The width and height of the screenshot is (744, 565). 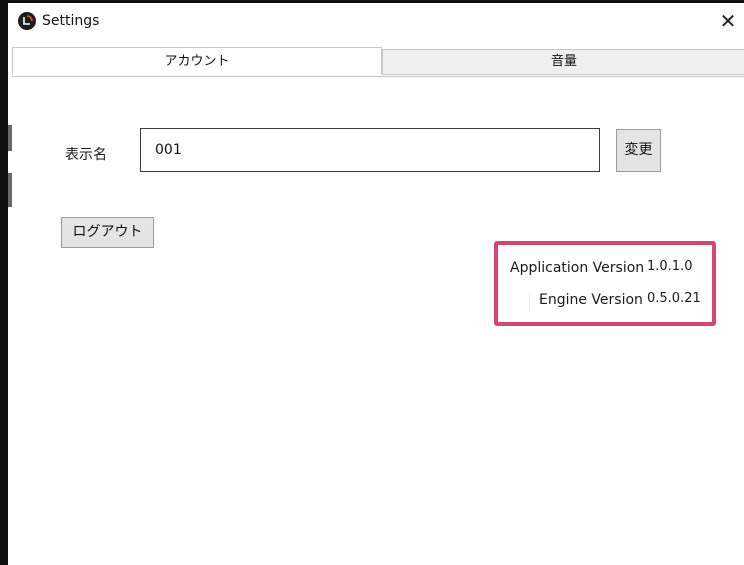 I want to click on logout-button: ログアウト, so click(x=107, y=232).